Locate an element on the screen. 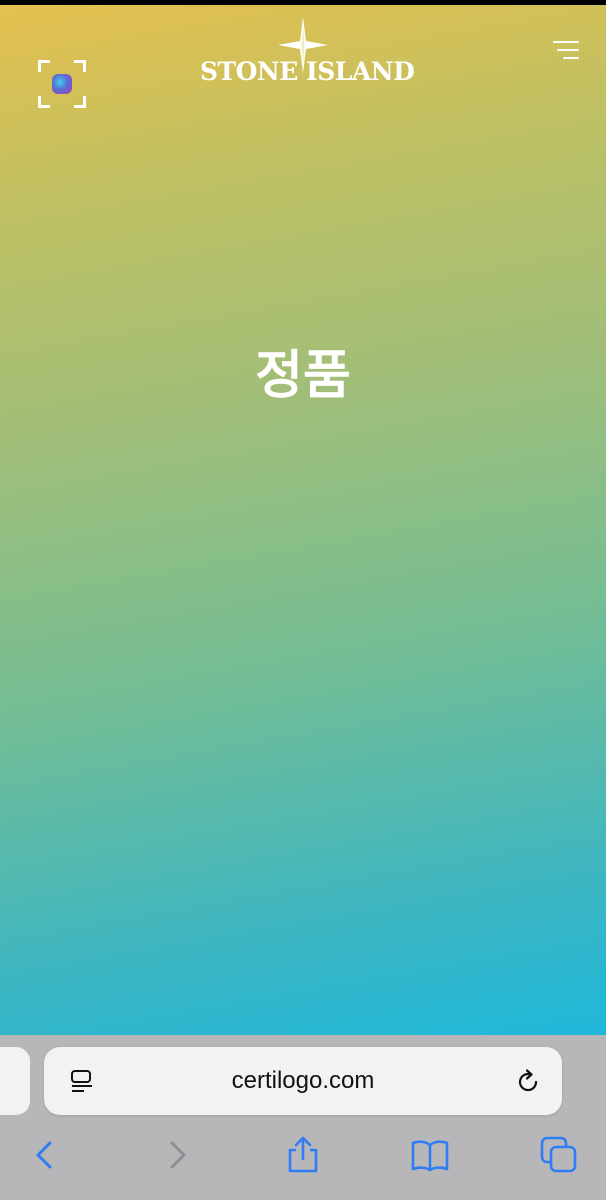  tabs-button is located at coordinates (559, 1155).